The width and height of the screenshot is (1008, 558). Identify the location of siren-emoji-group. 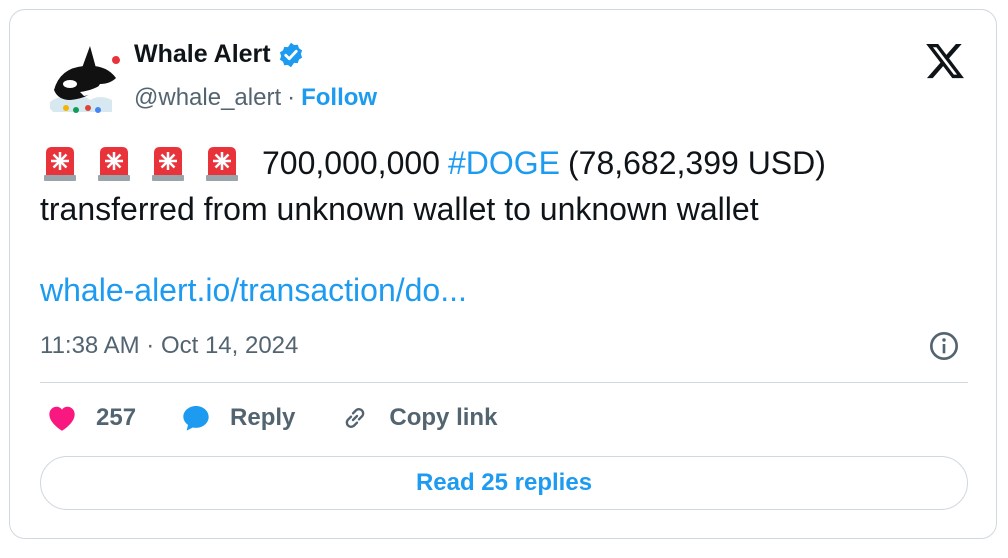
(141, 163).